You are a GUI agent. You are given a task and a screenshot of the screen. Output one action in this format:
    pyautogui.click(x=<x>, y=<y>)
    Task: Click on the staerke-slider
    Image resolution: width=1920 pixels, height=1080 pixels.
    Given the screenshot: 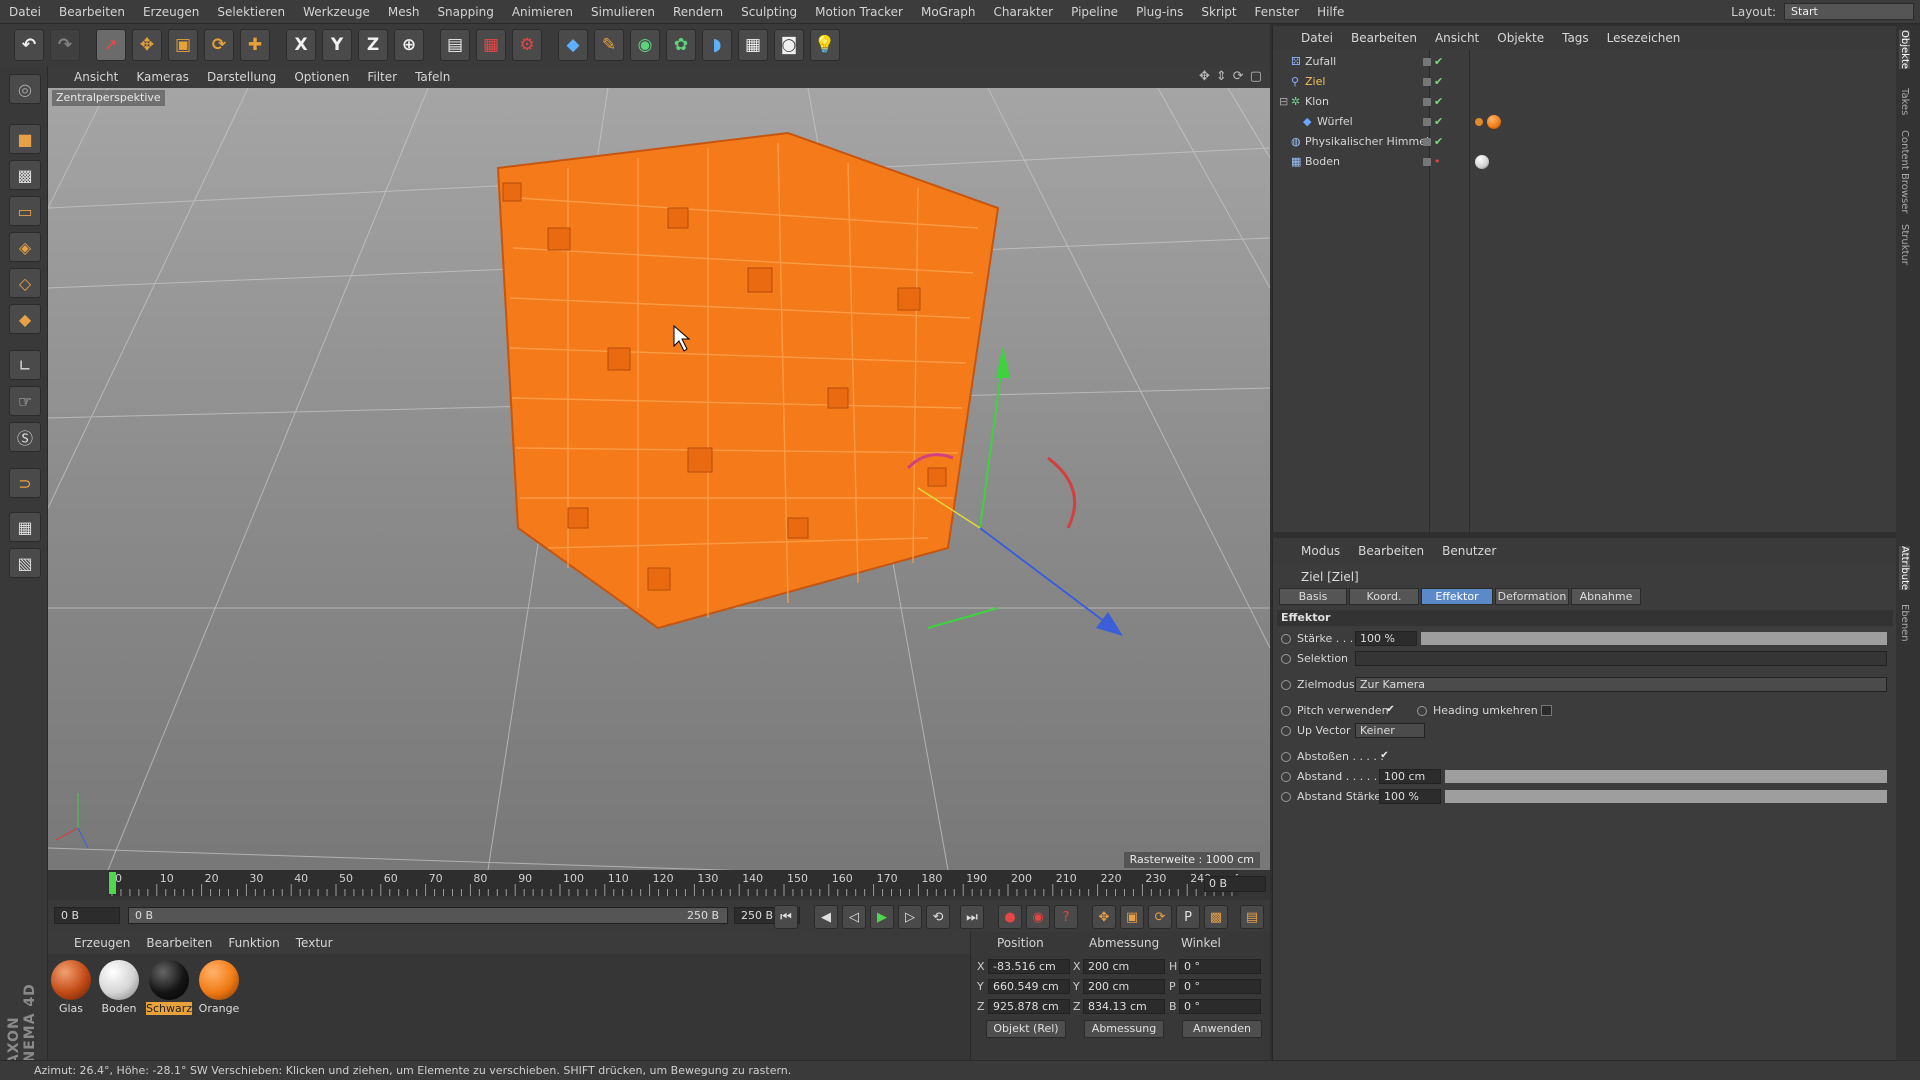 What is the action you would take?
    pyautogui.click(x=1654, y=638)
    